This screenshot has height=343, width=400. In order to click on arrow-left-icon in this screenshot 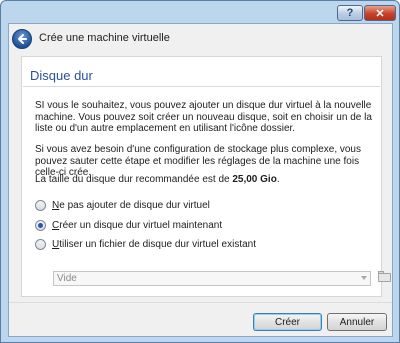, I will do `click(22, 39)`.